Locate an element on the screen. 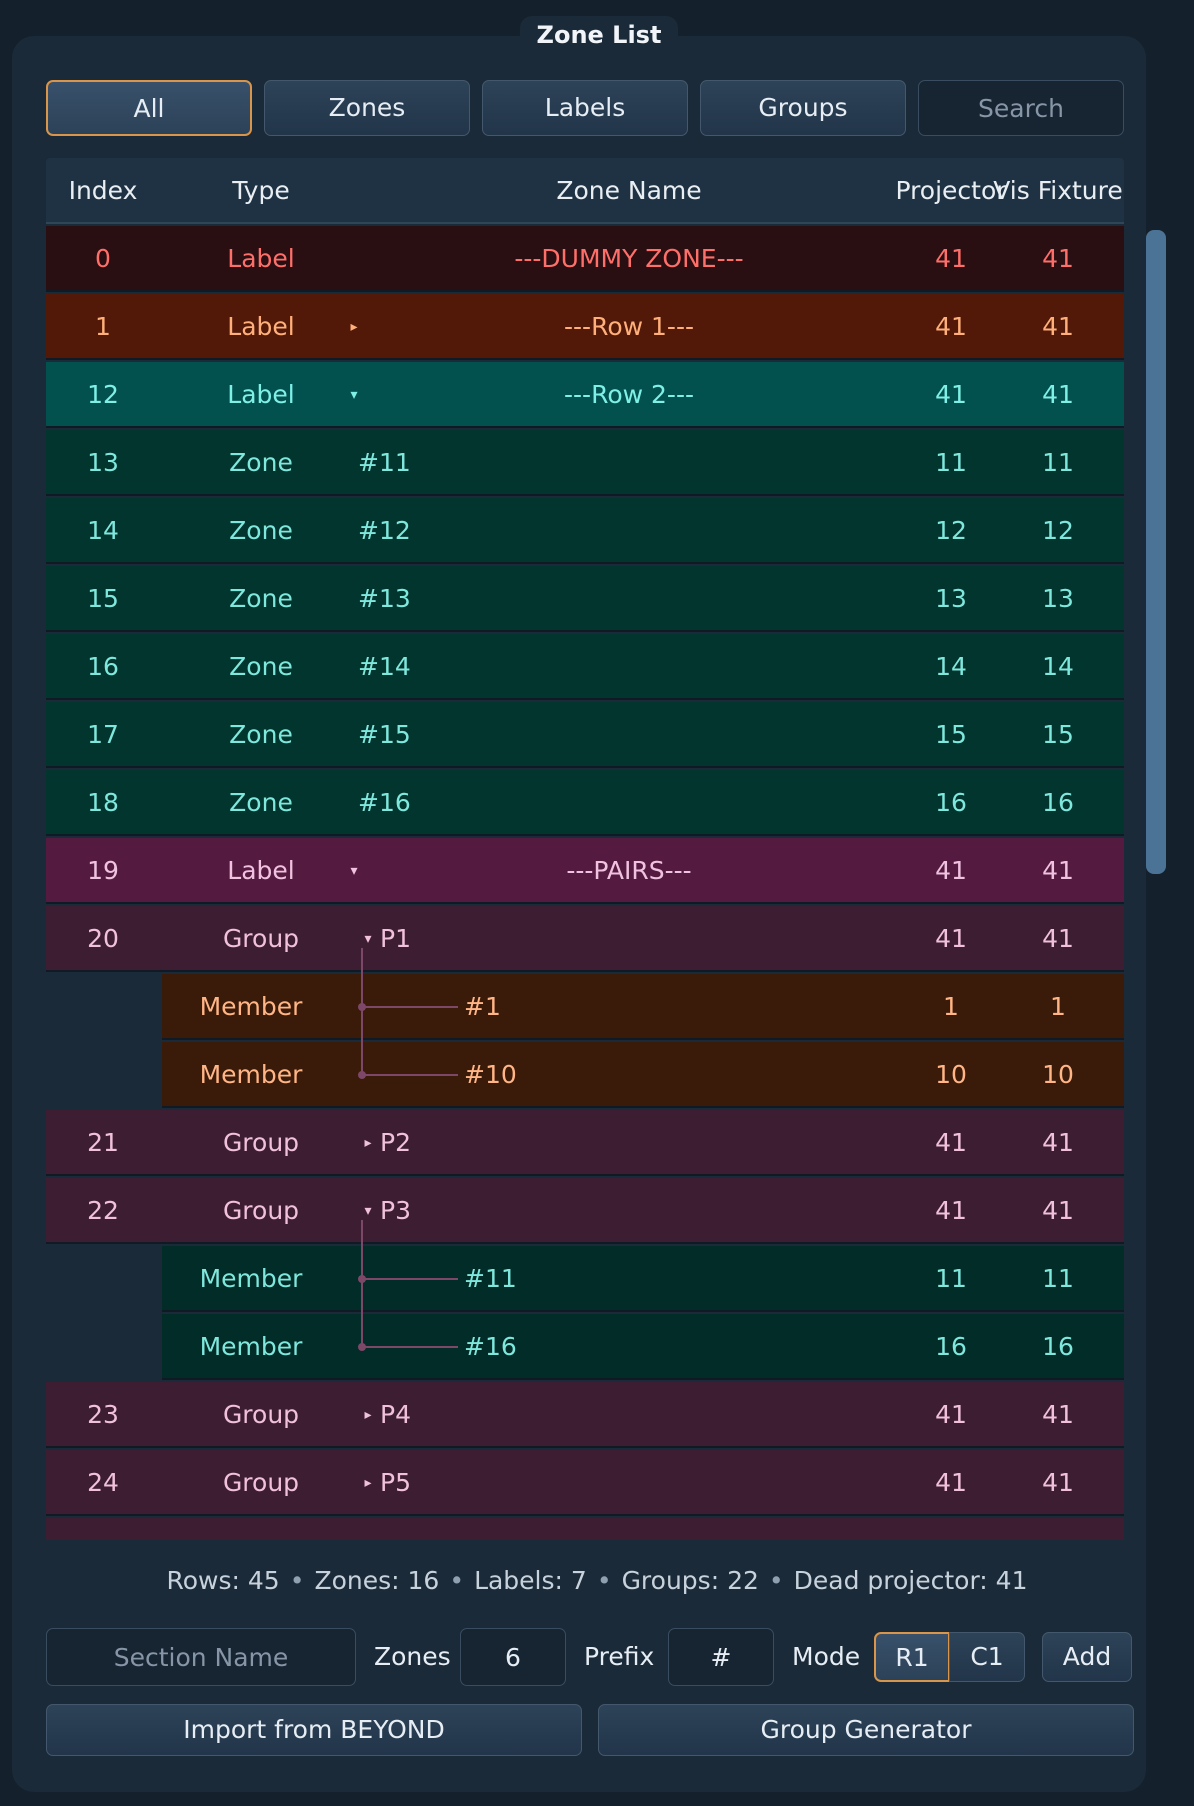 The image size is (1194, 1806). mode-c1-button: C1 is located at coordinates (987, 1657).